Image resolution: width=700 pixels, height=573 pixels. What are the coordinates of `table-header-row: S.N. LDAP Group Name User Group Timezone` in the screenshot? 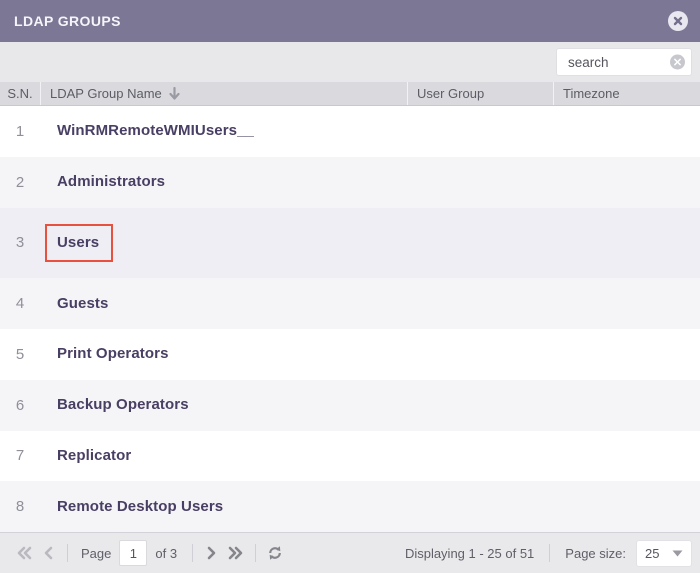 It's located at (350, 94).